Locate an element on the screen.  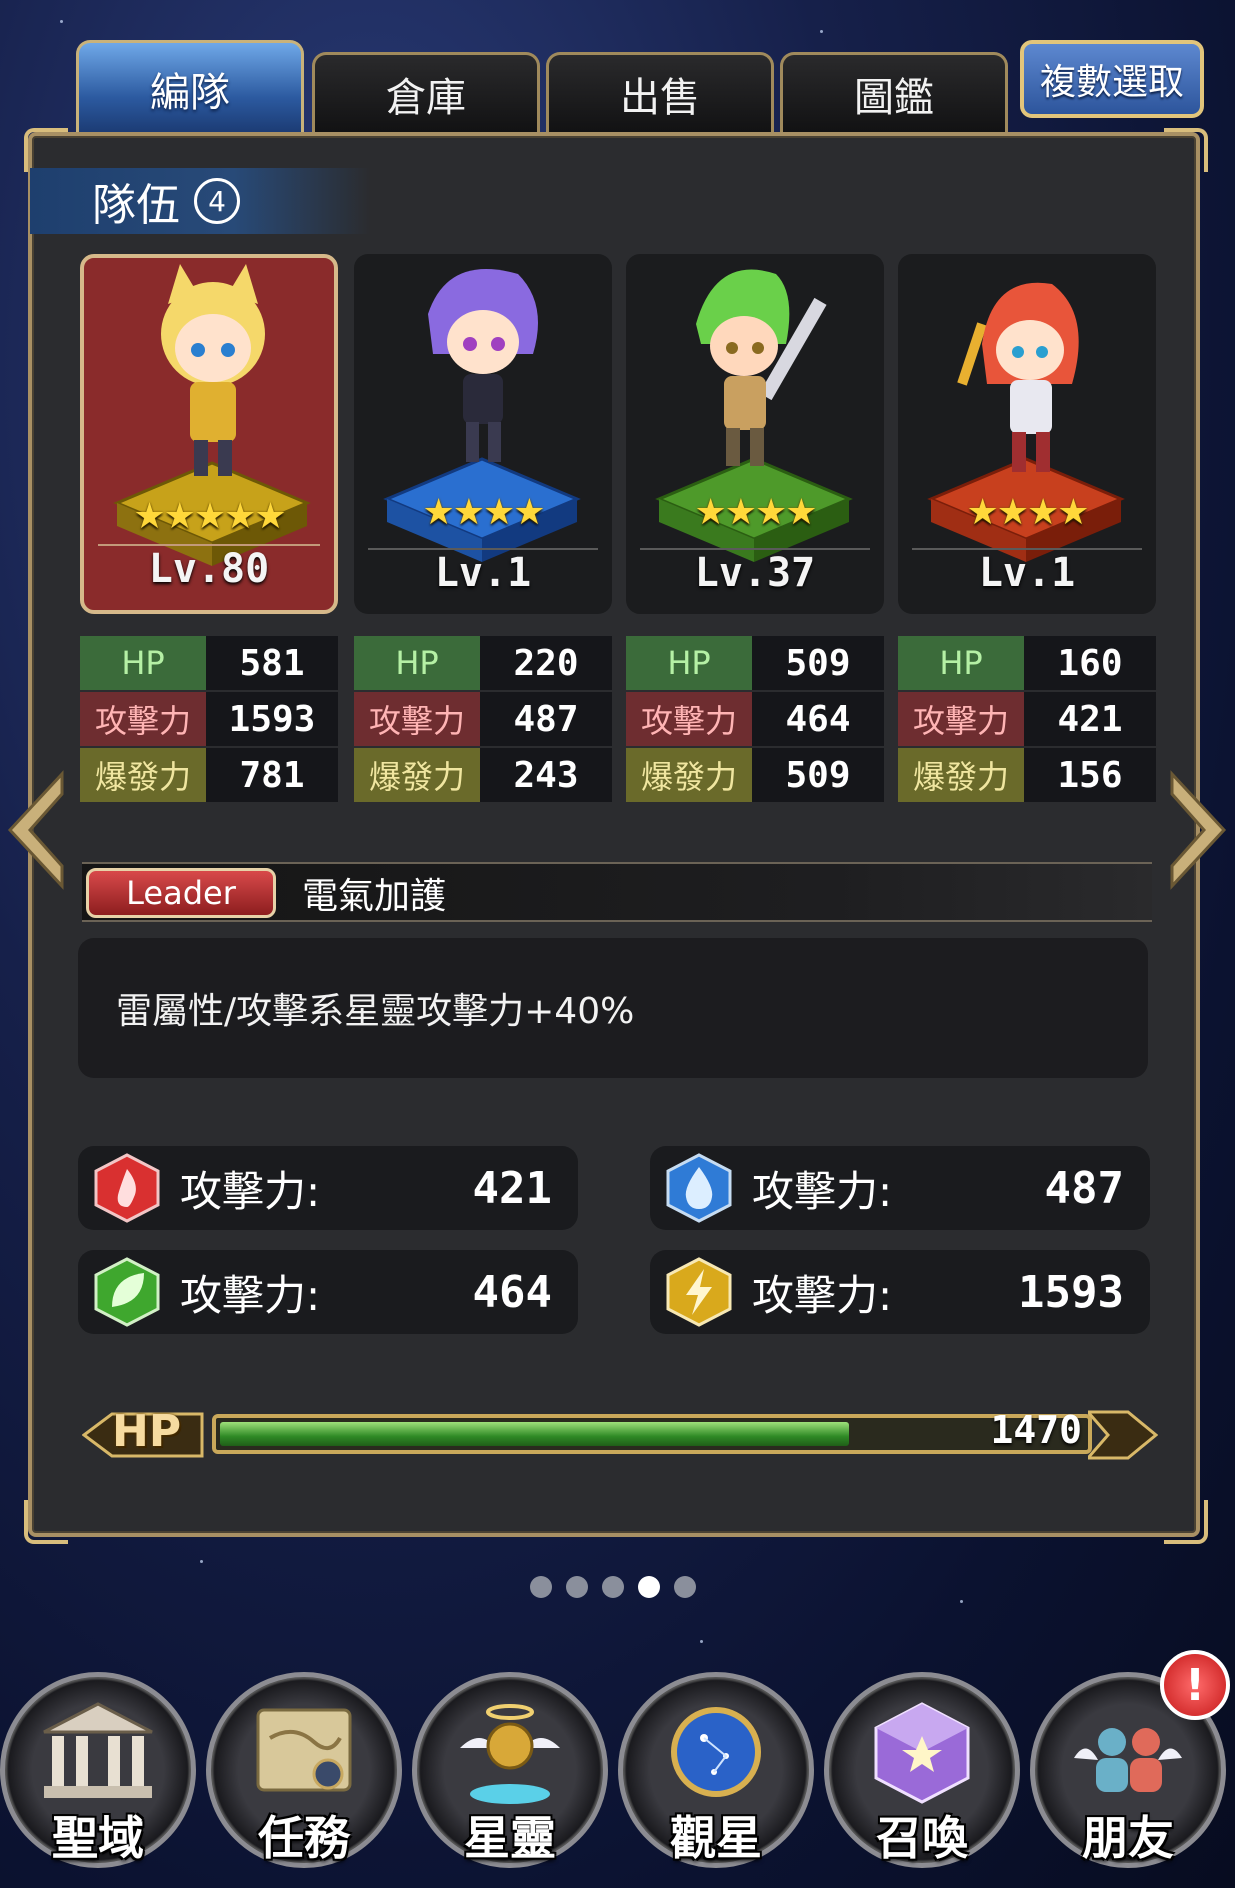
next-team-arrow-icon is located at coordinates (1200, 830).